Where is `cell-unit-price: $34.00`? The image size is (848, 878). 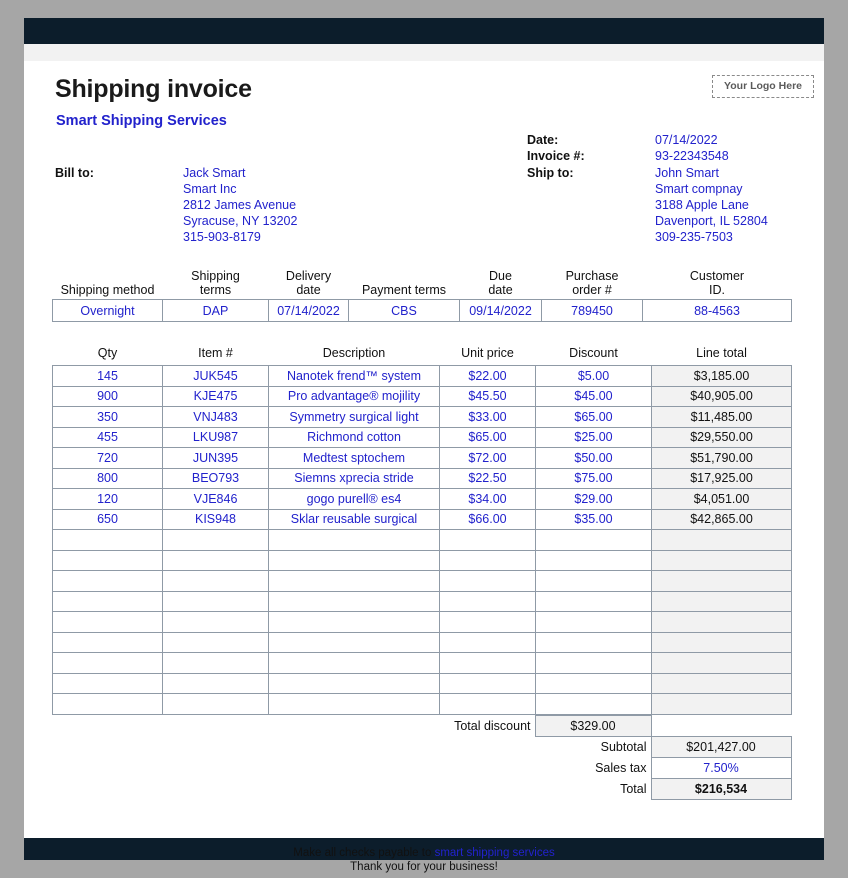 cell-unit-price: $34.00 is located at coordinates (487, 499).